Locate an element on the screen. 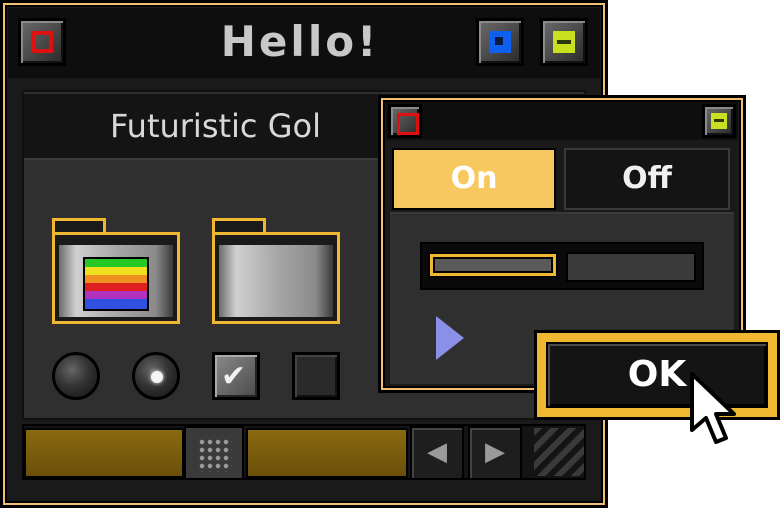 Image resolution: width=780 pixels, height=508 pixels. resize-grip-icon is located at coordinates (559, 452).